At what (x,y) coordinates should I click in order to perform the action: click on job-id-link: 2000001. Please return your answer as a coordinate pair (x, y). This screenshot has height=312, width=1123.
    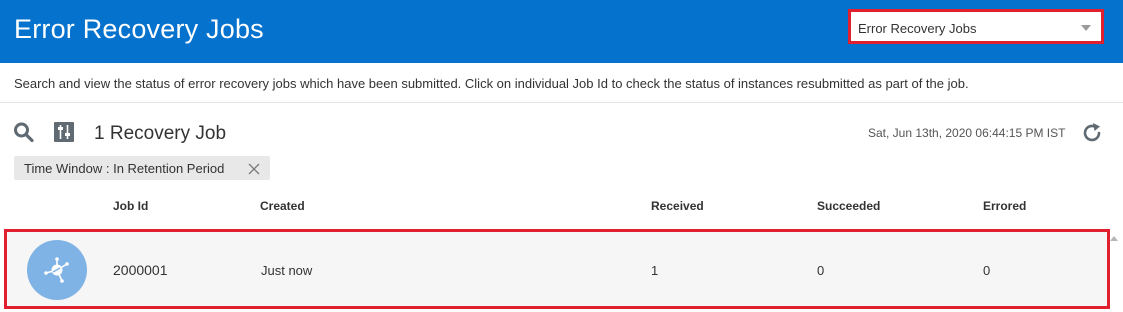
    Looking at the image, I should click on (140, 270).